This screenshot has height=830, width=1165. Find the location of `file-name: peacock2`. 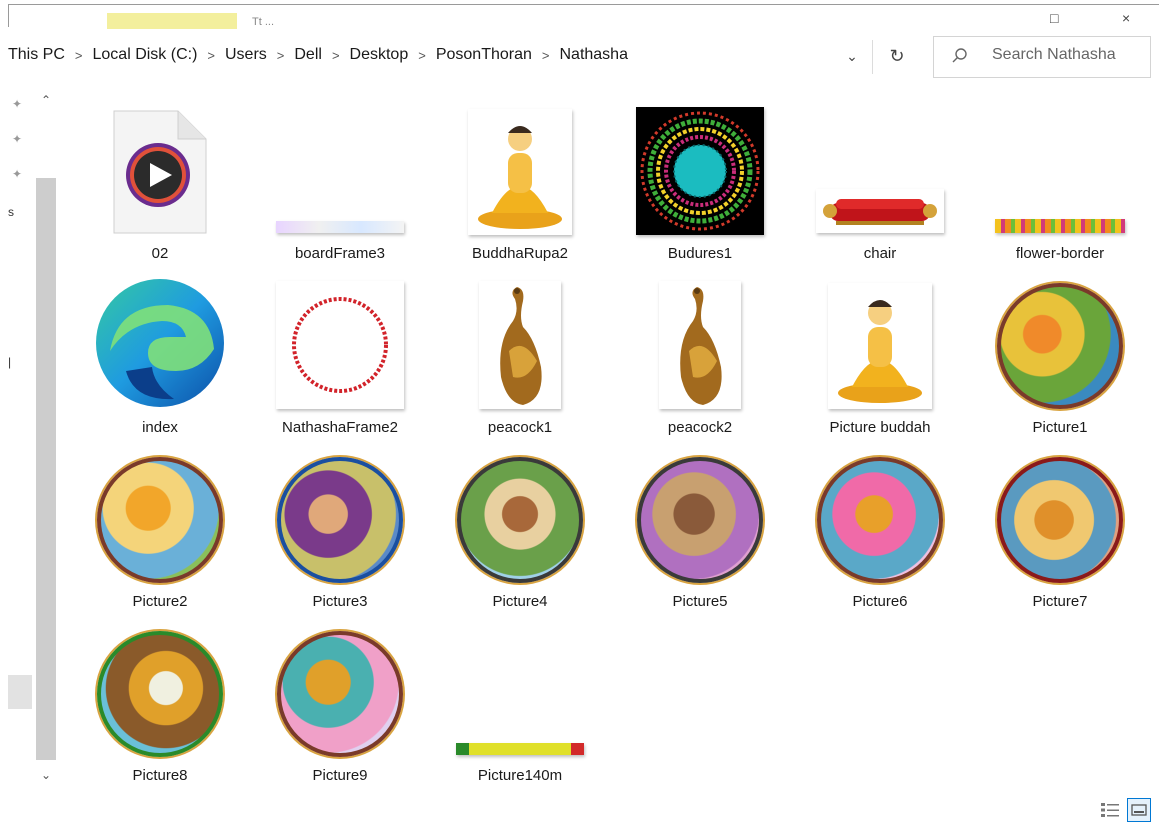

file-name: peacock2 is located at coordinates (700, 427).